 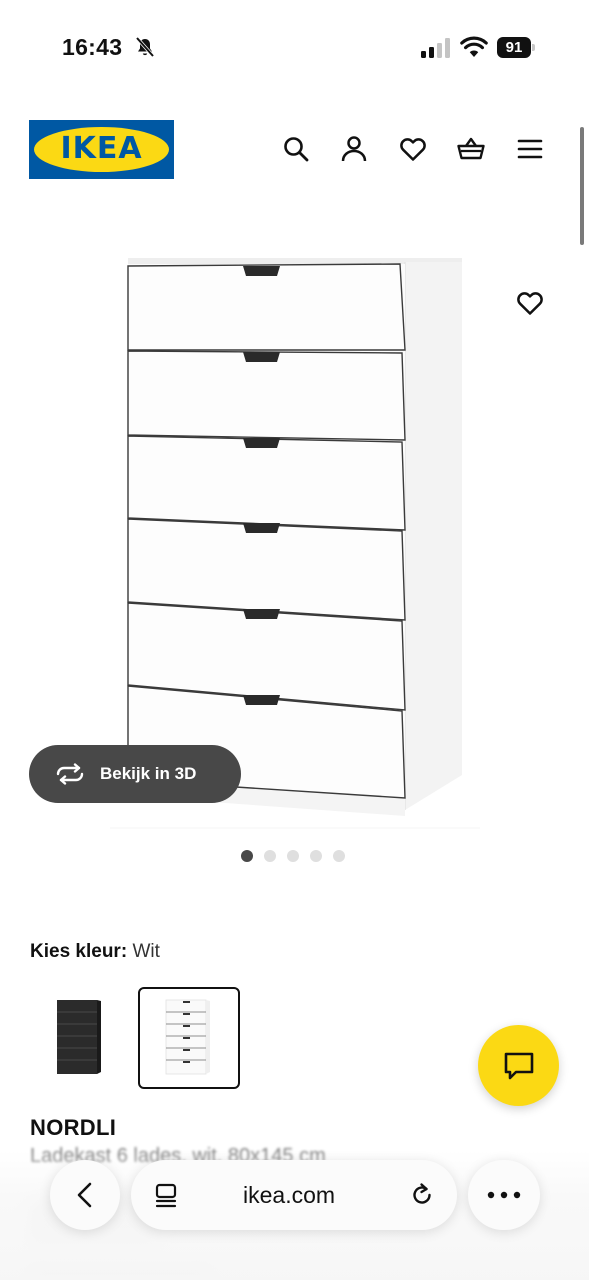 I want to click on ikea-logo: IKEA, so click(x=101, y=149).